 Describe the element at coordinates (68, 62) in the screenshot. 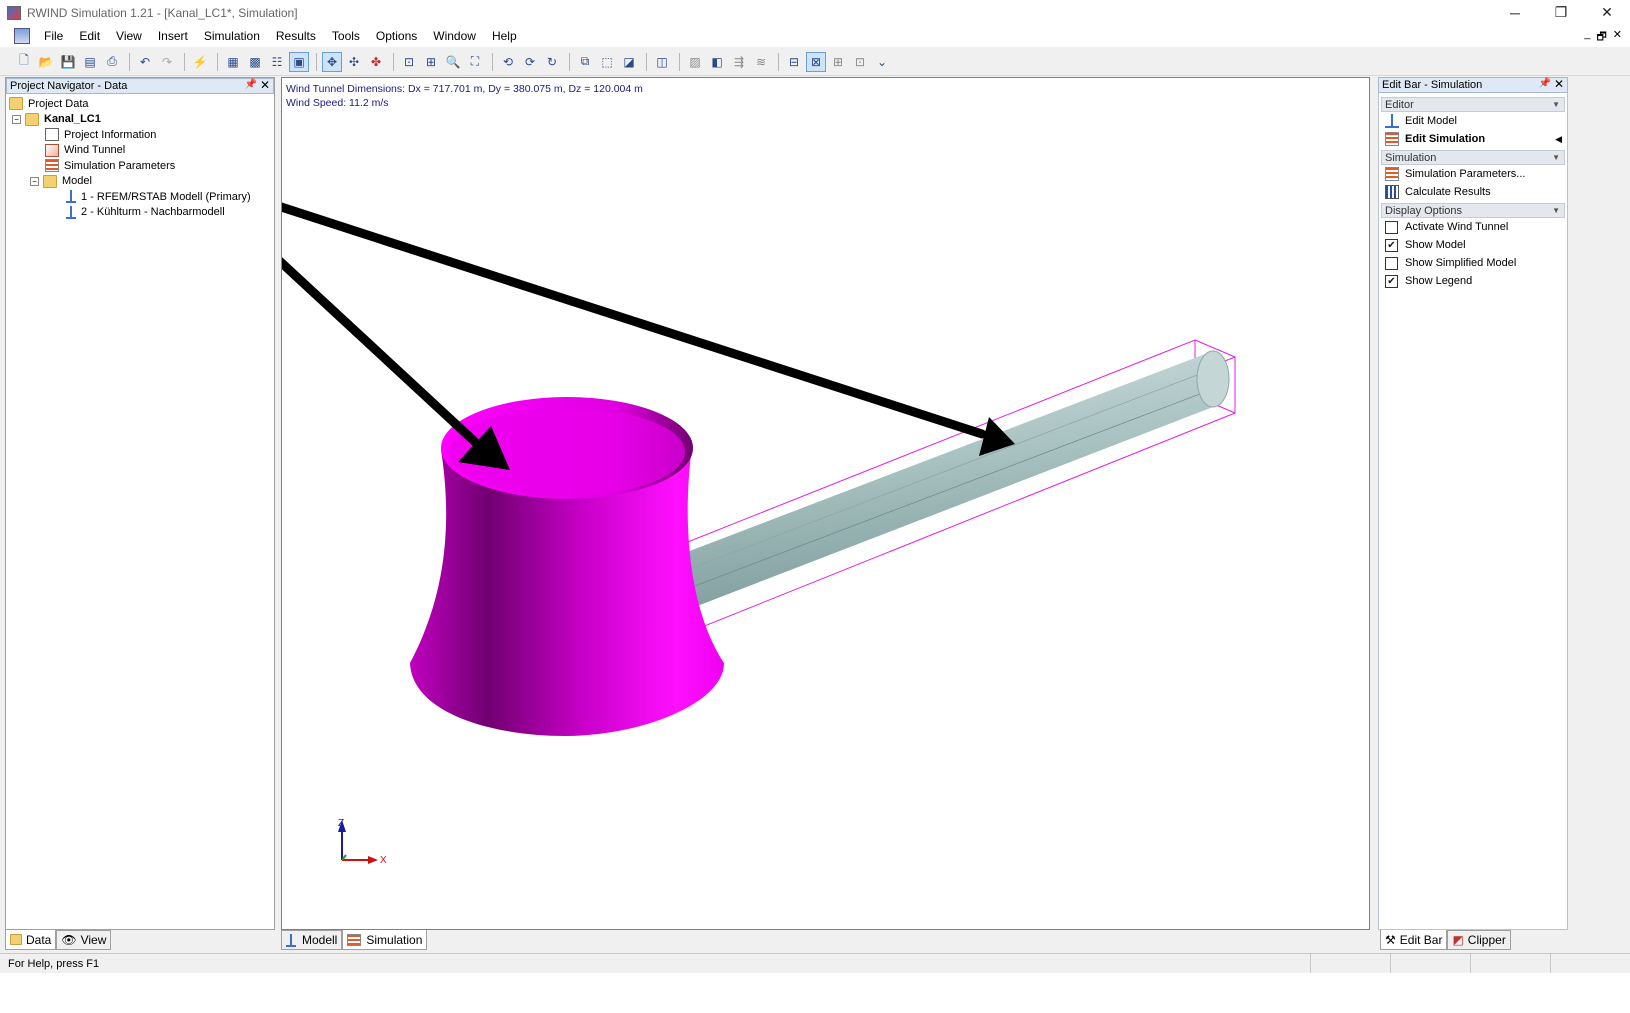

I see `save-icon: 💾` at that location.